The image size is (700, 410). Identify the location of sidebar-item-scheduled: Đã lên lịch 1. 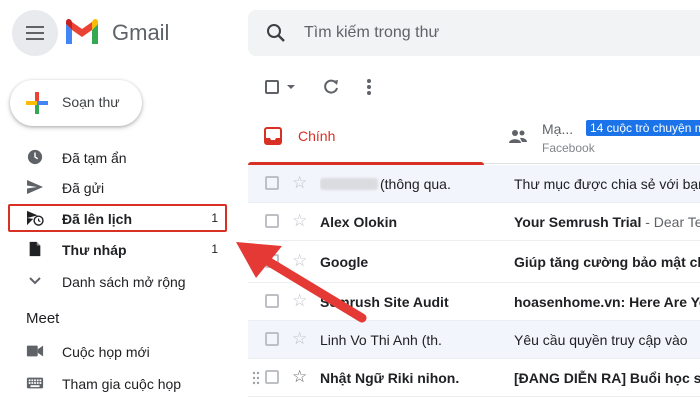
(120, 218).